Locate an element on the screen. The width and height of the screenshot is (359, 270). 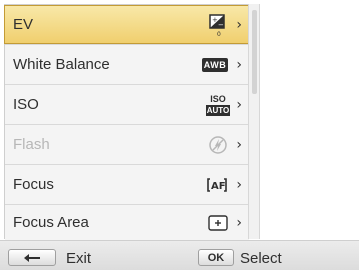
back-key is located at coordinates (32, 257).